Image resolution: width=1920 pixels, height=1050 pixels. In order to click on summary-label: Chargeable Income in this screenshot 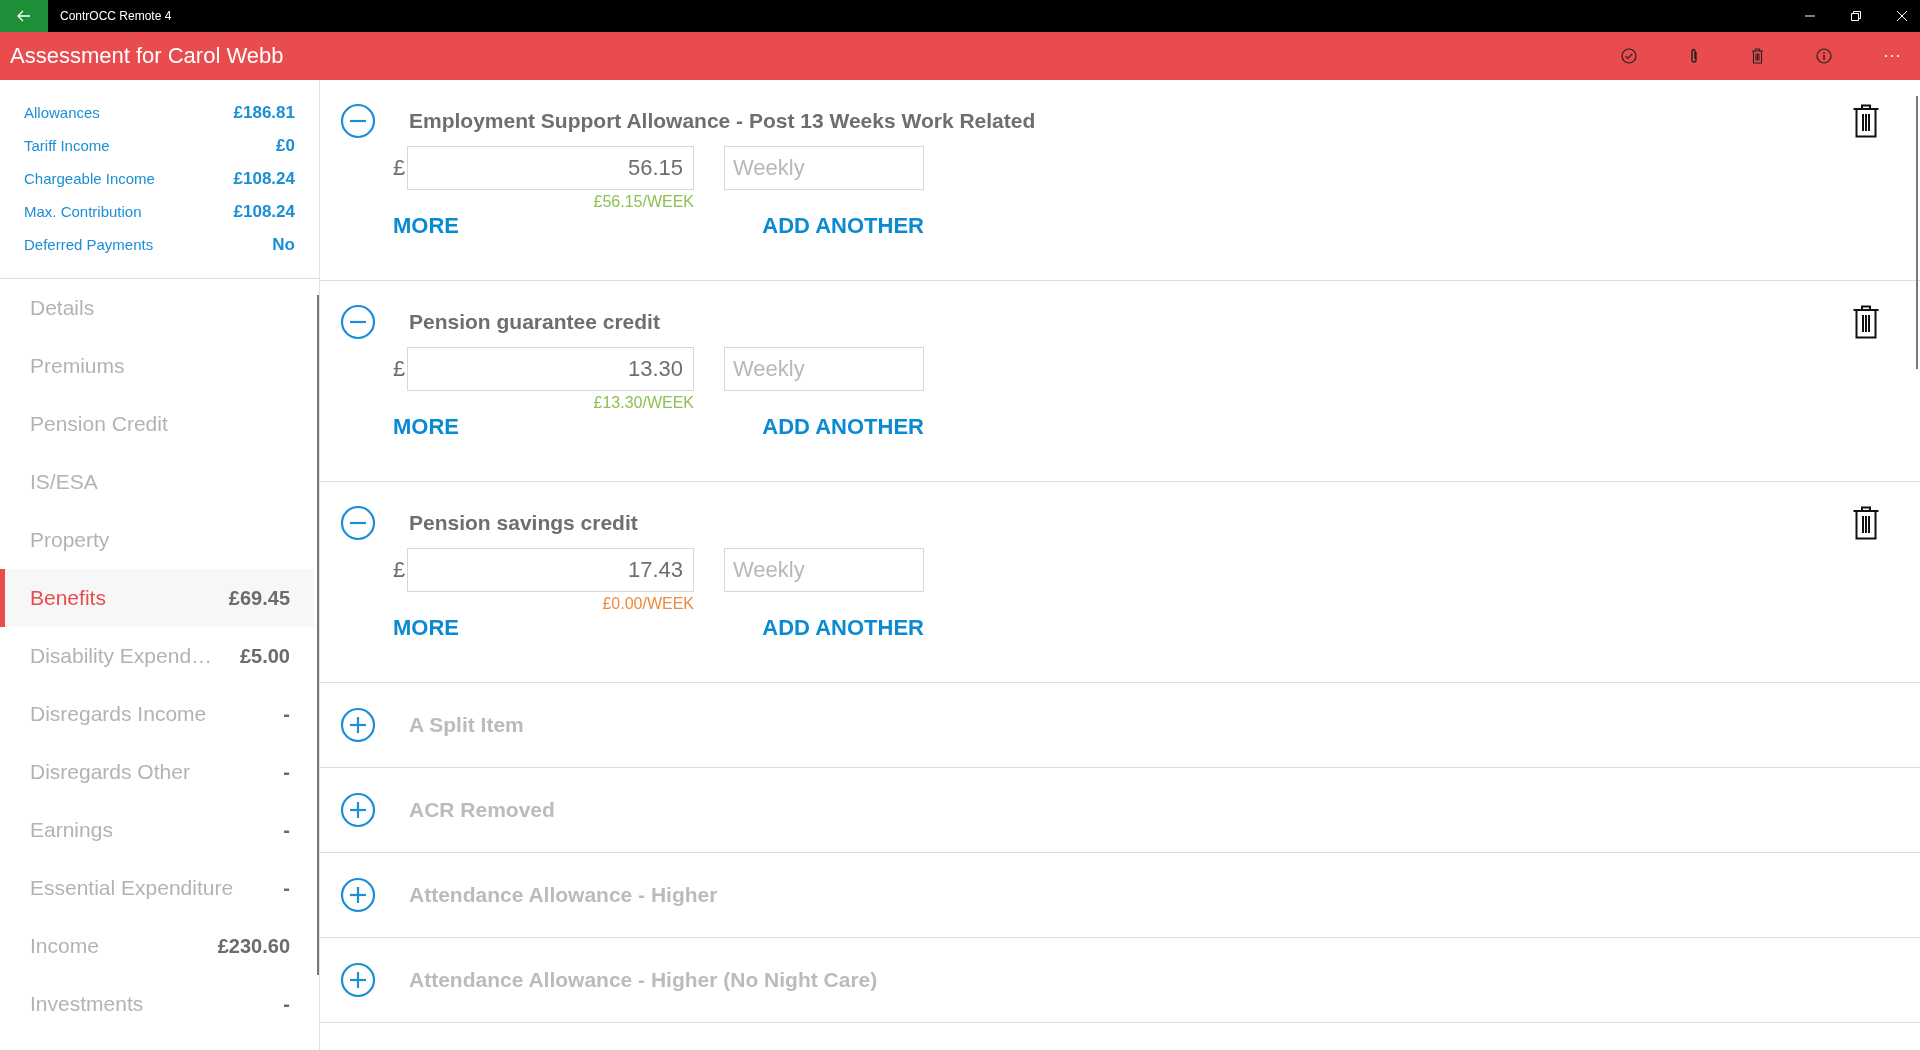, I will do `click(89, 178)`.